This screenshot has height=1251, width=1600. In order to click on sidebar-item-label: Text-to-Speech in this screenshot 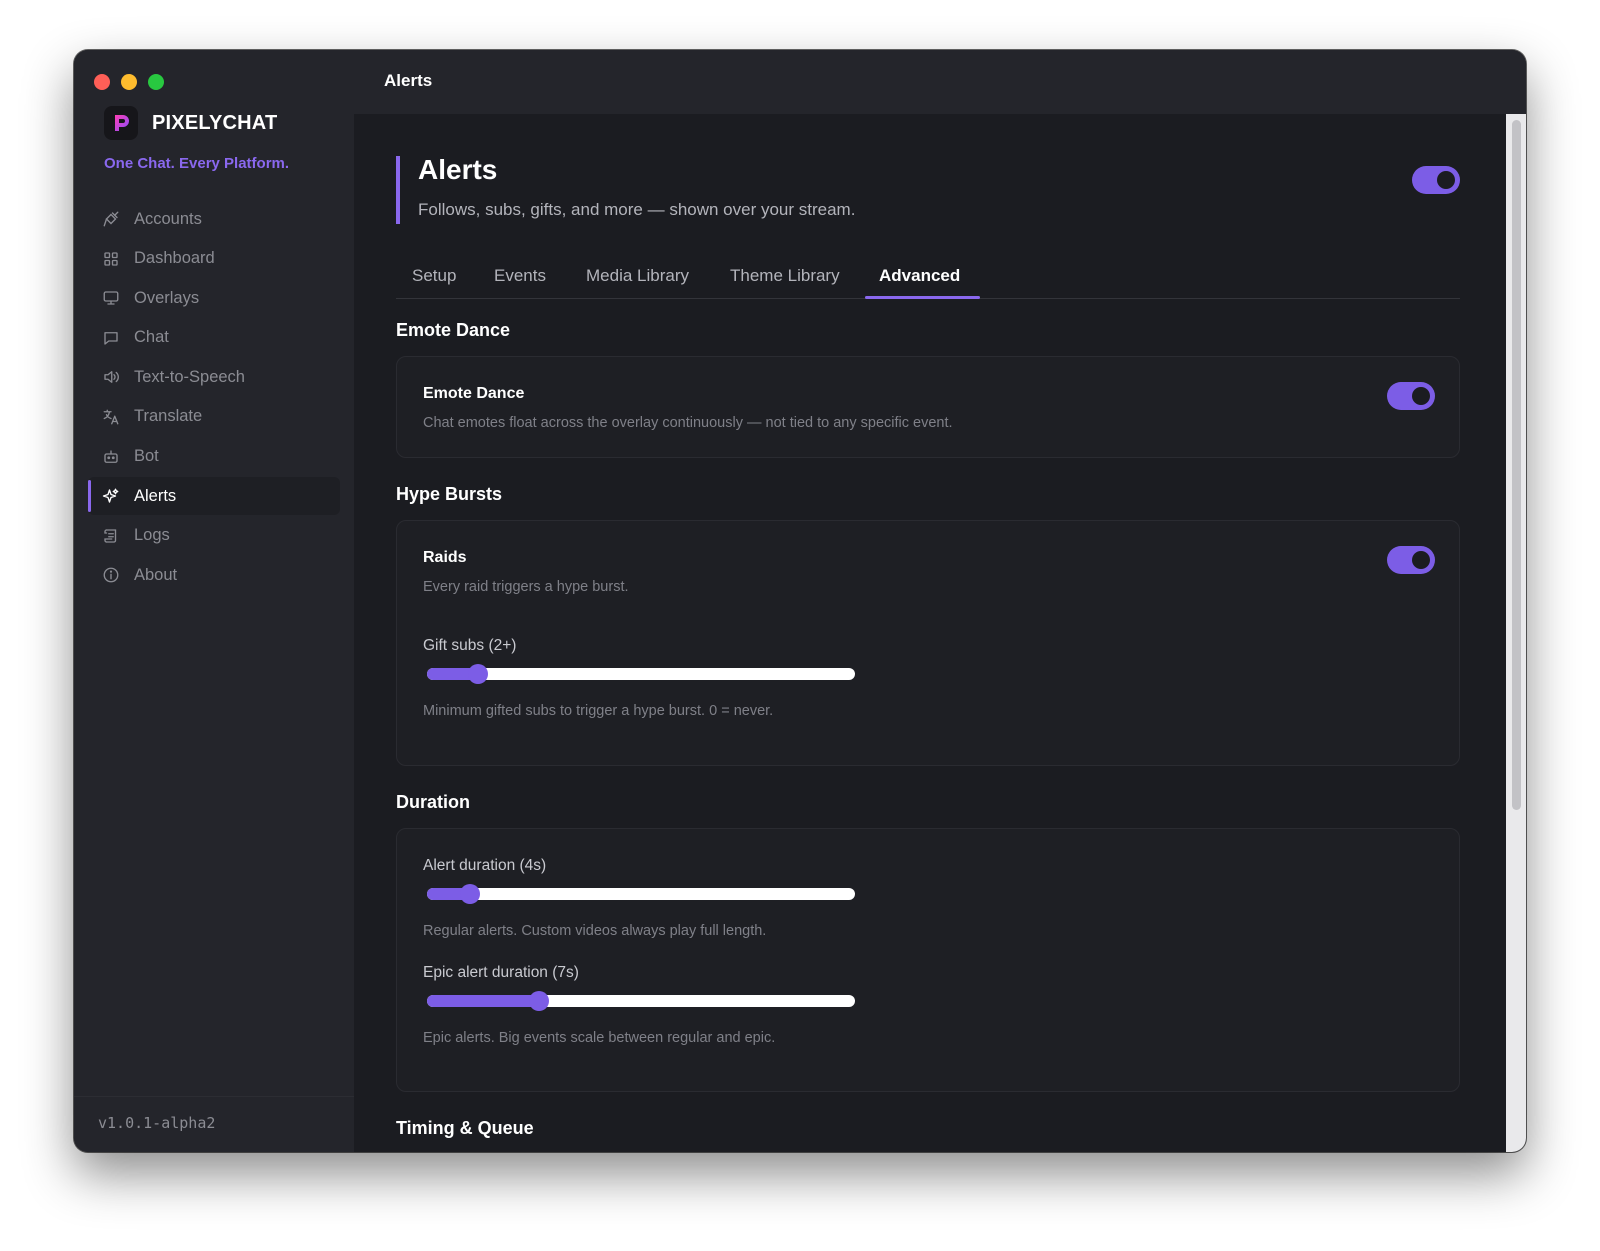, I will do `click(189, 376)`.